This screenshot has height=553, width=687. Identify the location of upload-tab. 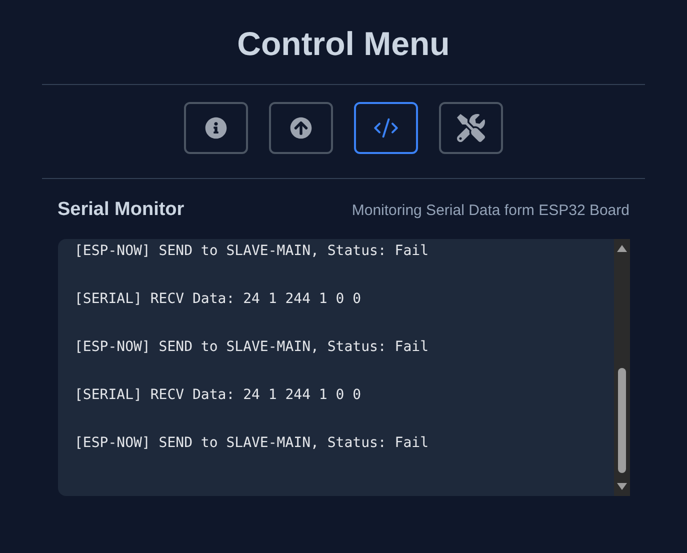
(301, 128).